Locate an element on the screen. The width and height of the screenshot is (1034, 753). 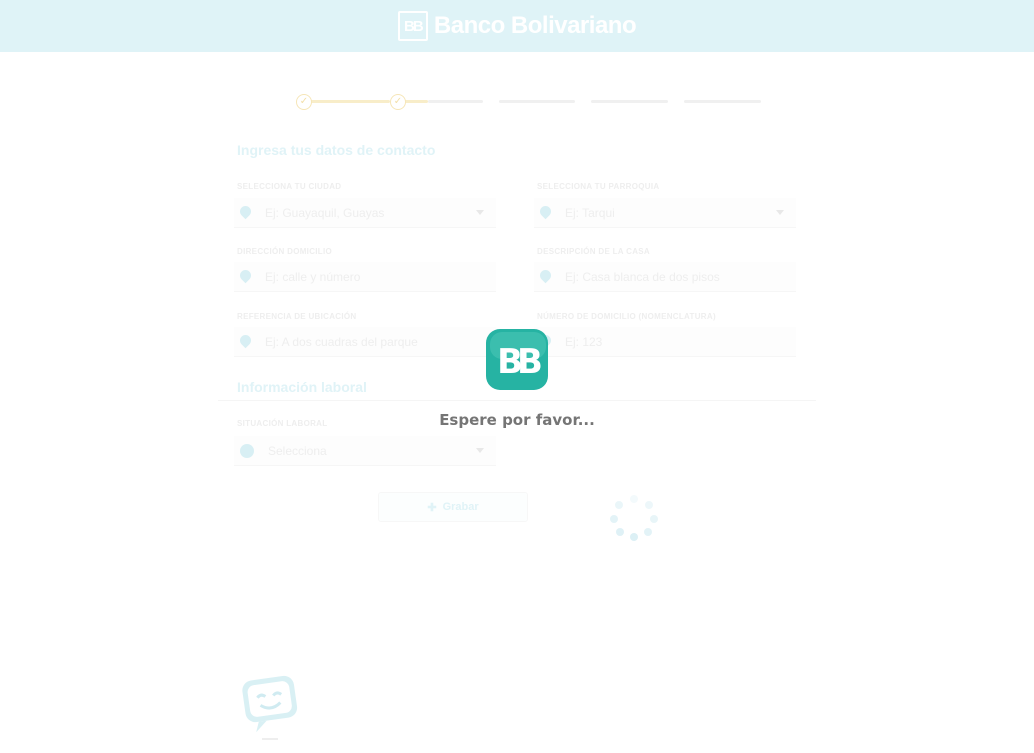
reference-label: Descripción de la casa is located at coordinates (593, 251).